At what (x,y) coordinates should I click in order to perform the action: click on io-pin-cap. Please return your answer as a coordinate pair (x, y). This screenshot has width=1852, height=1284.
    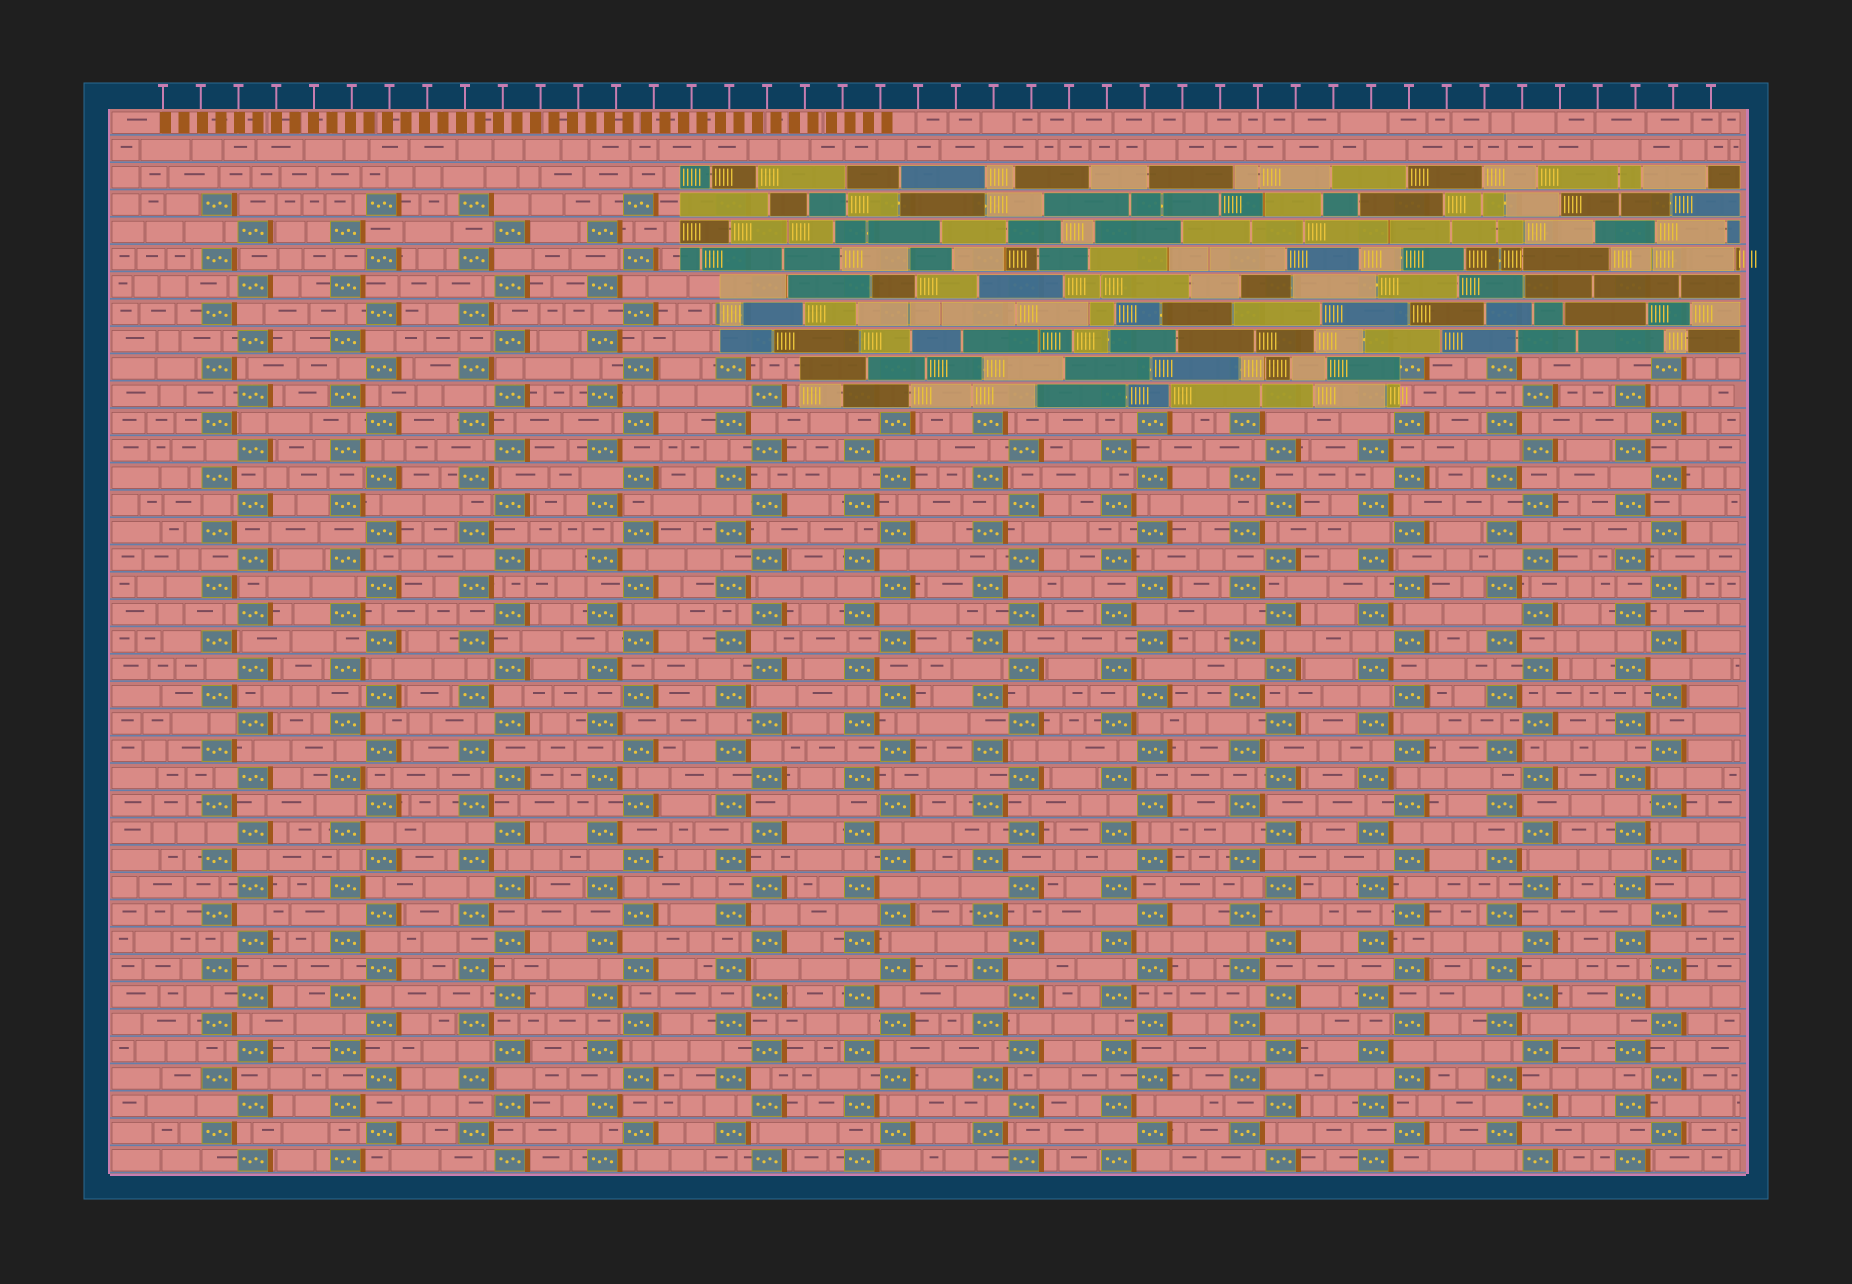
    Looking at the image, I should click on (1560, 85).